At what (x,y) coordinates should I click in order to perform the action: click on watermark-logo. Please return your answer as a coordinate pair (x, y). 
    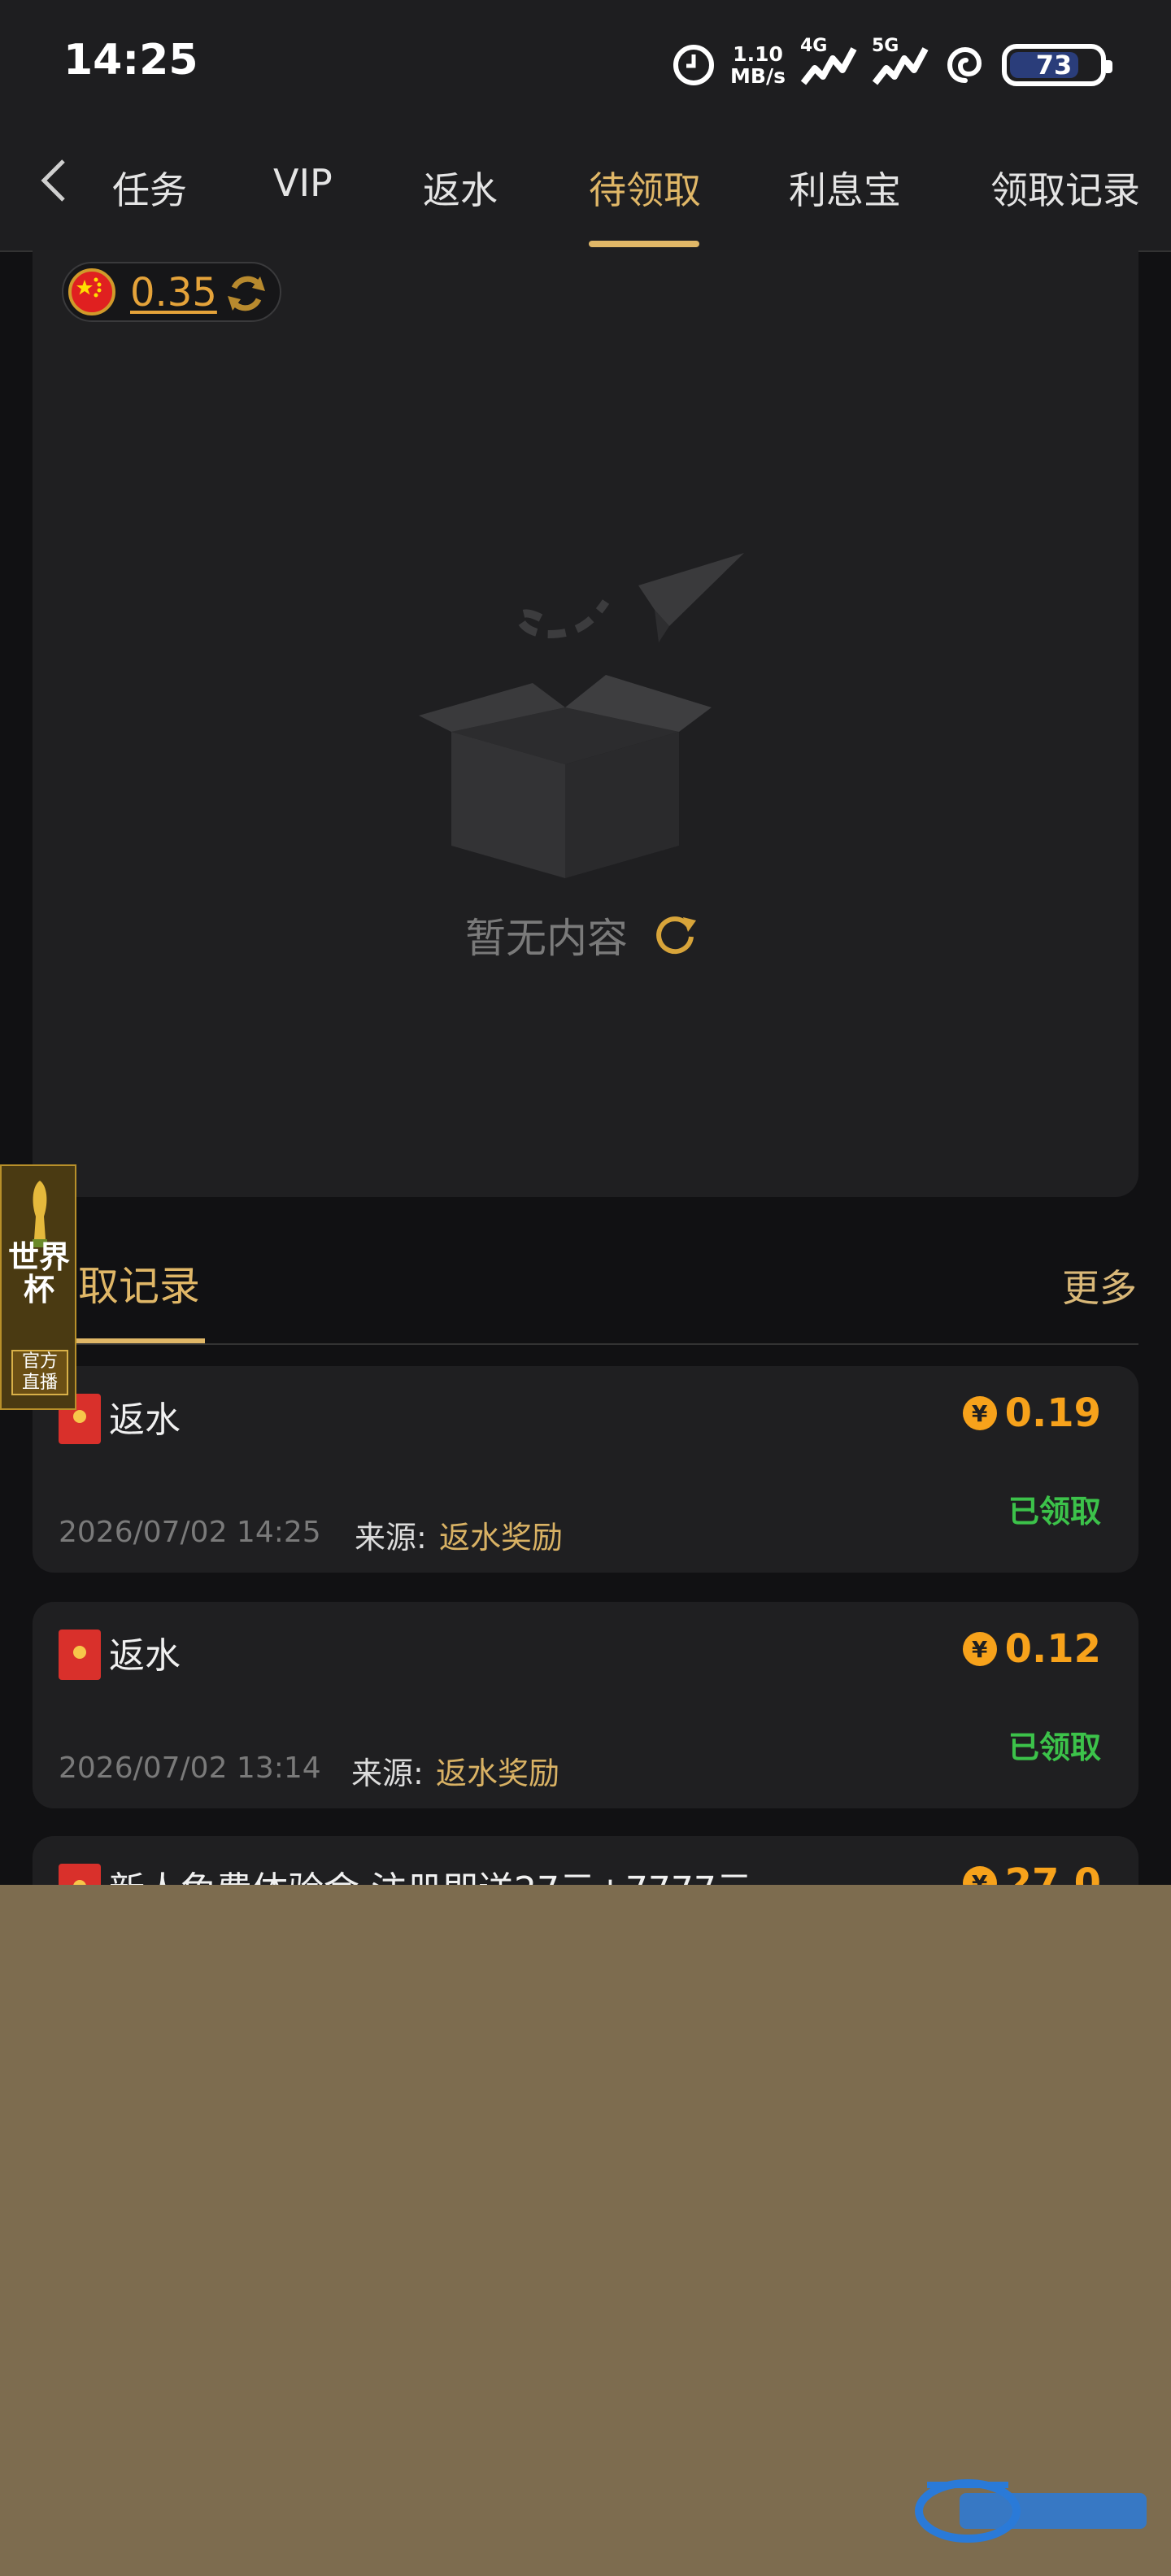
    Looking at the image, I should click on (1031, 2511).